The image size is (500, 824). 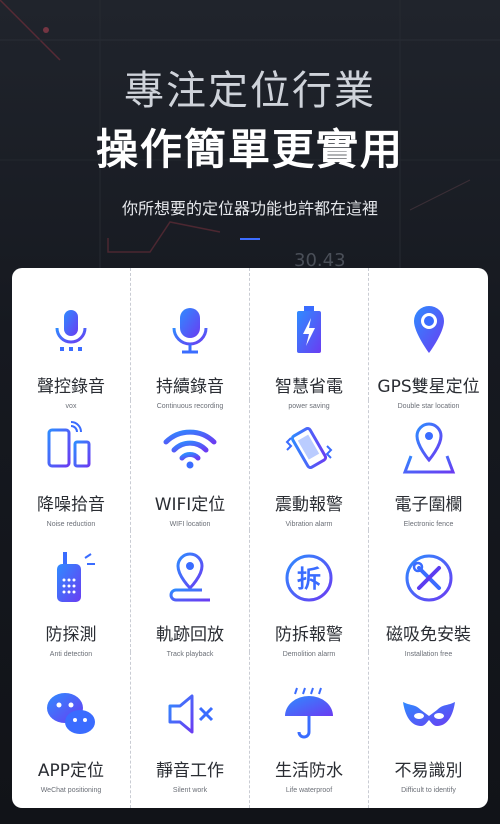 What do you see at coordinates (190, 578) in the screenshot?
I see `track-pin-icon` at bounding box center [190, 578].